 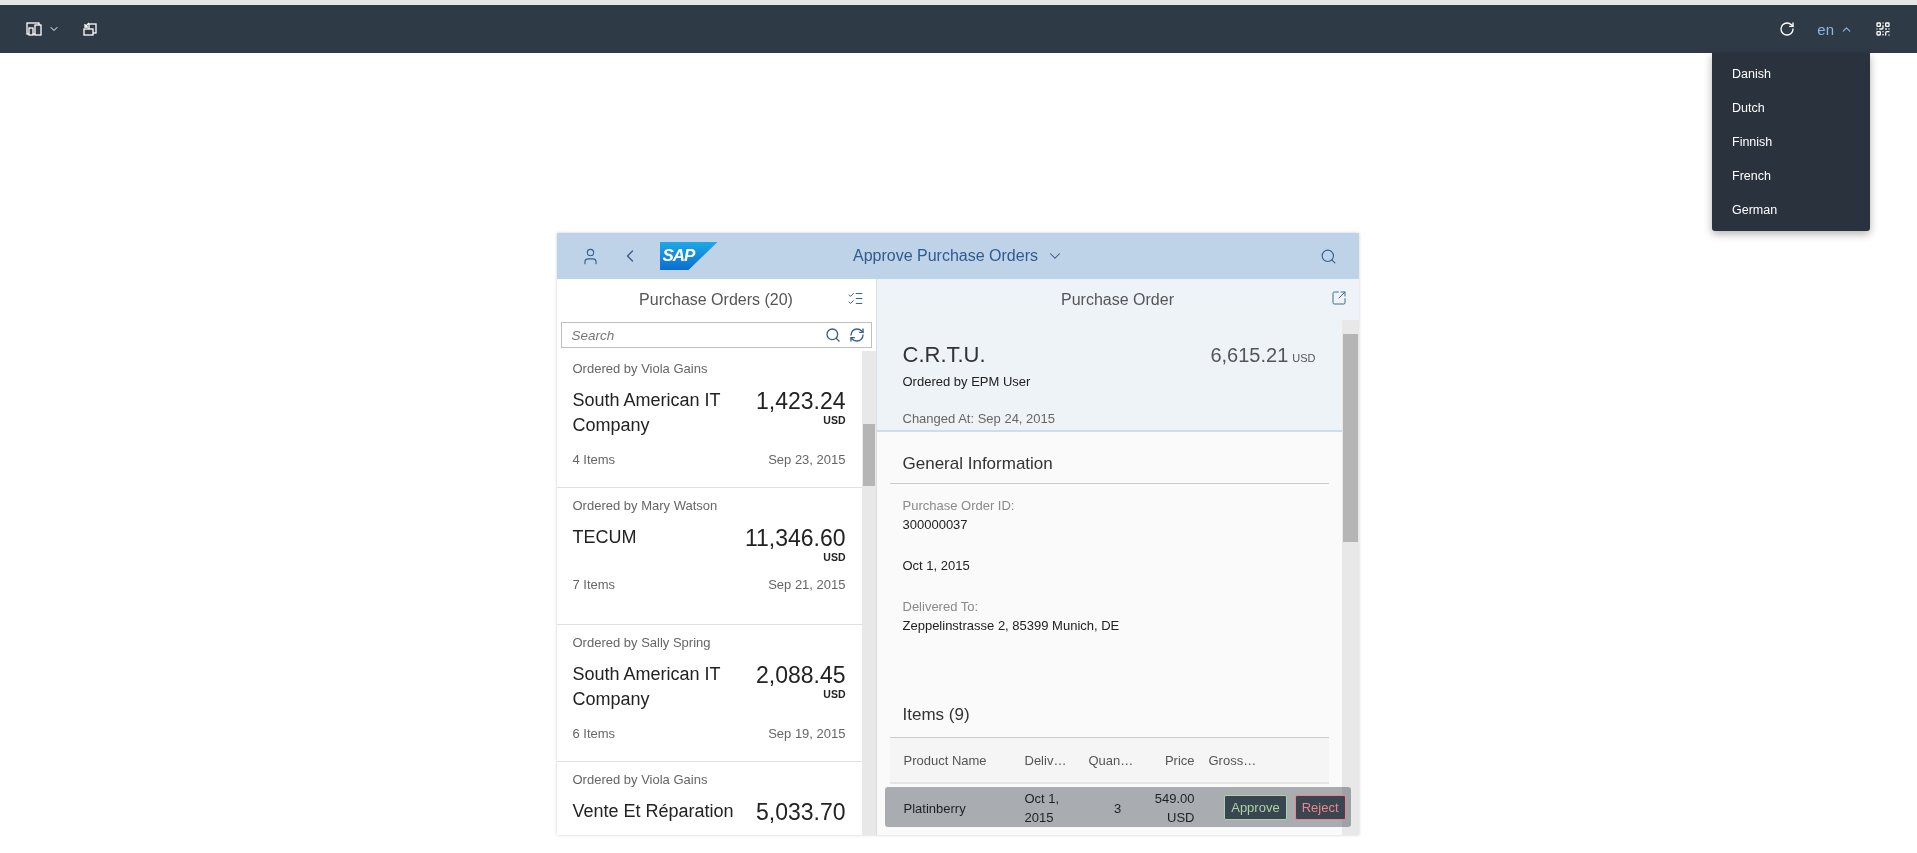 I want to click on table-cell-text: 549.00 USD, so click(x=1174, y=808).